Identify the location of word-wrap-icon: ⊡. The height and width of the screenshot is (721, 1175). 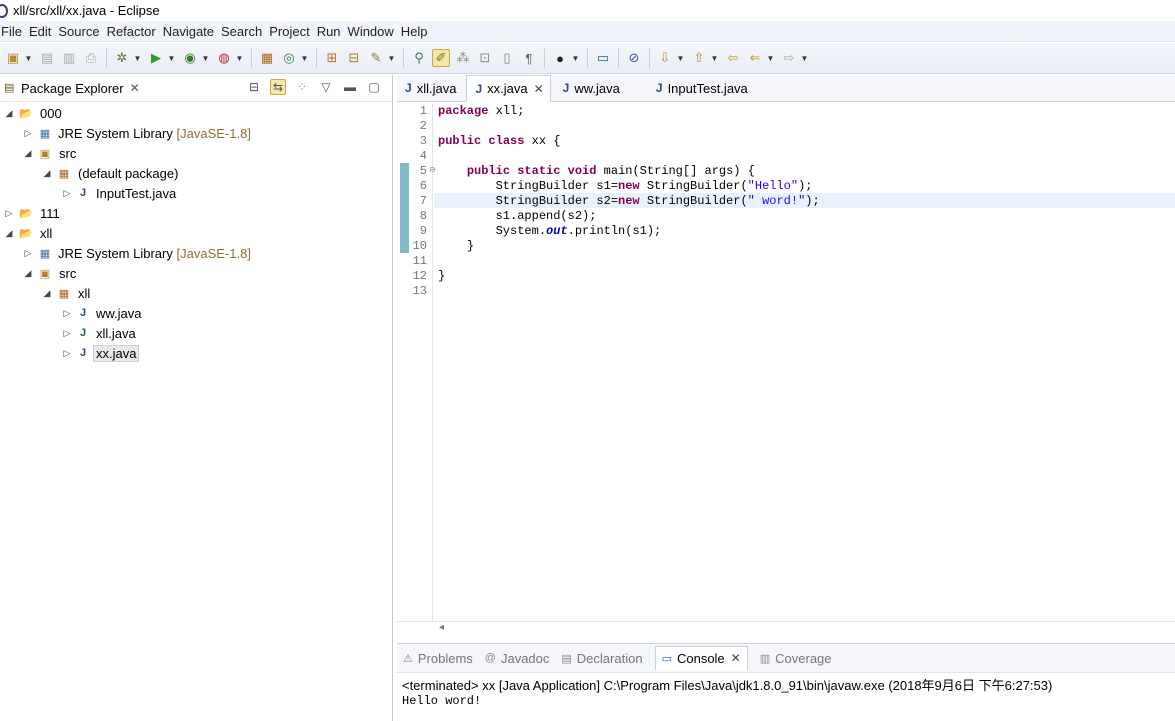
(485, 58).